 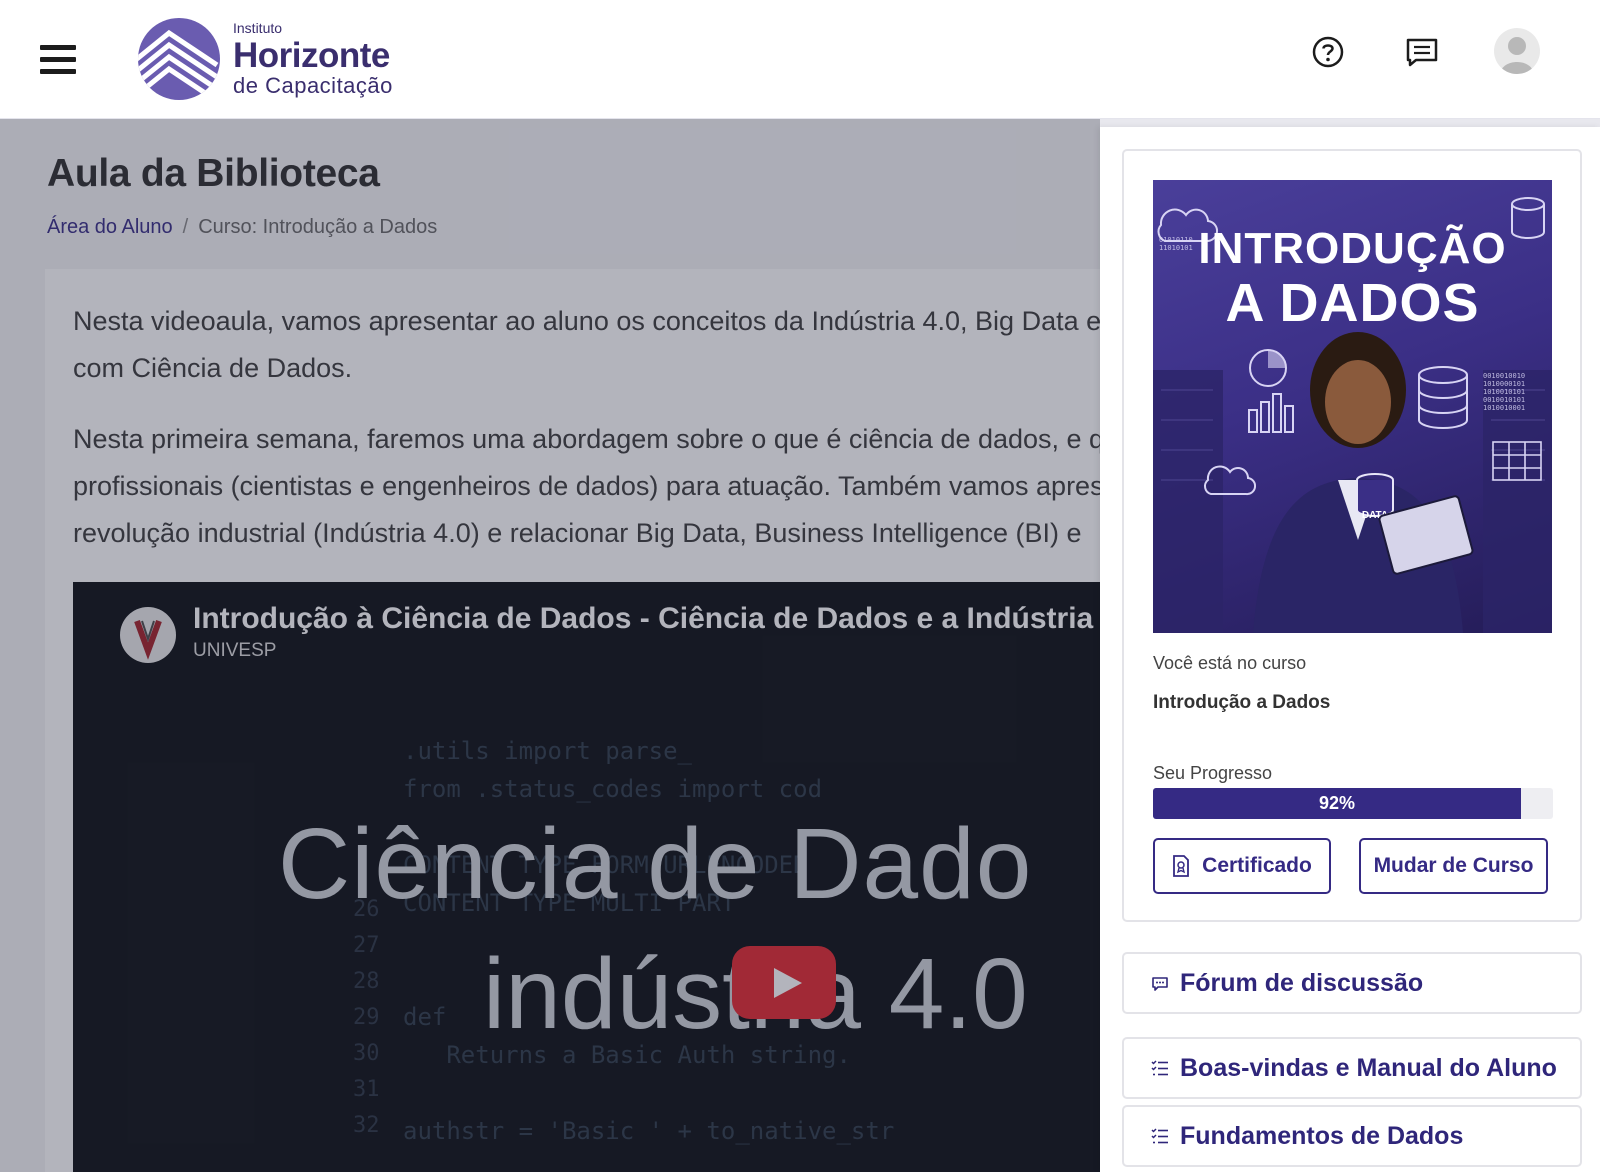 I want to click on progress-bar: 92%, so click(x=1353, y=803).